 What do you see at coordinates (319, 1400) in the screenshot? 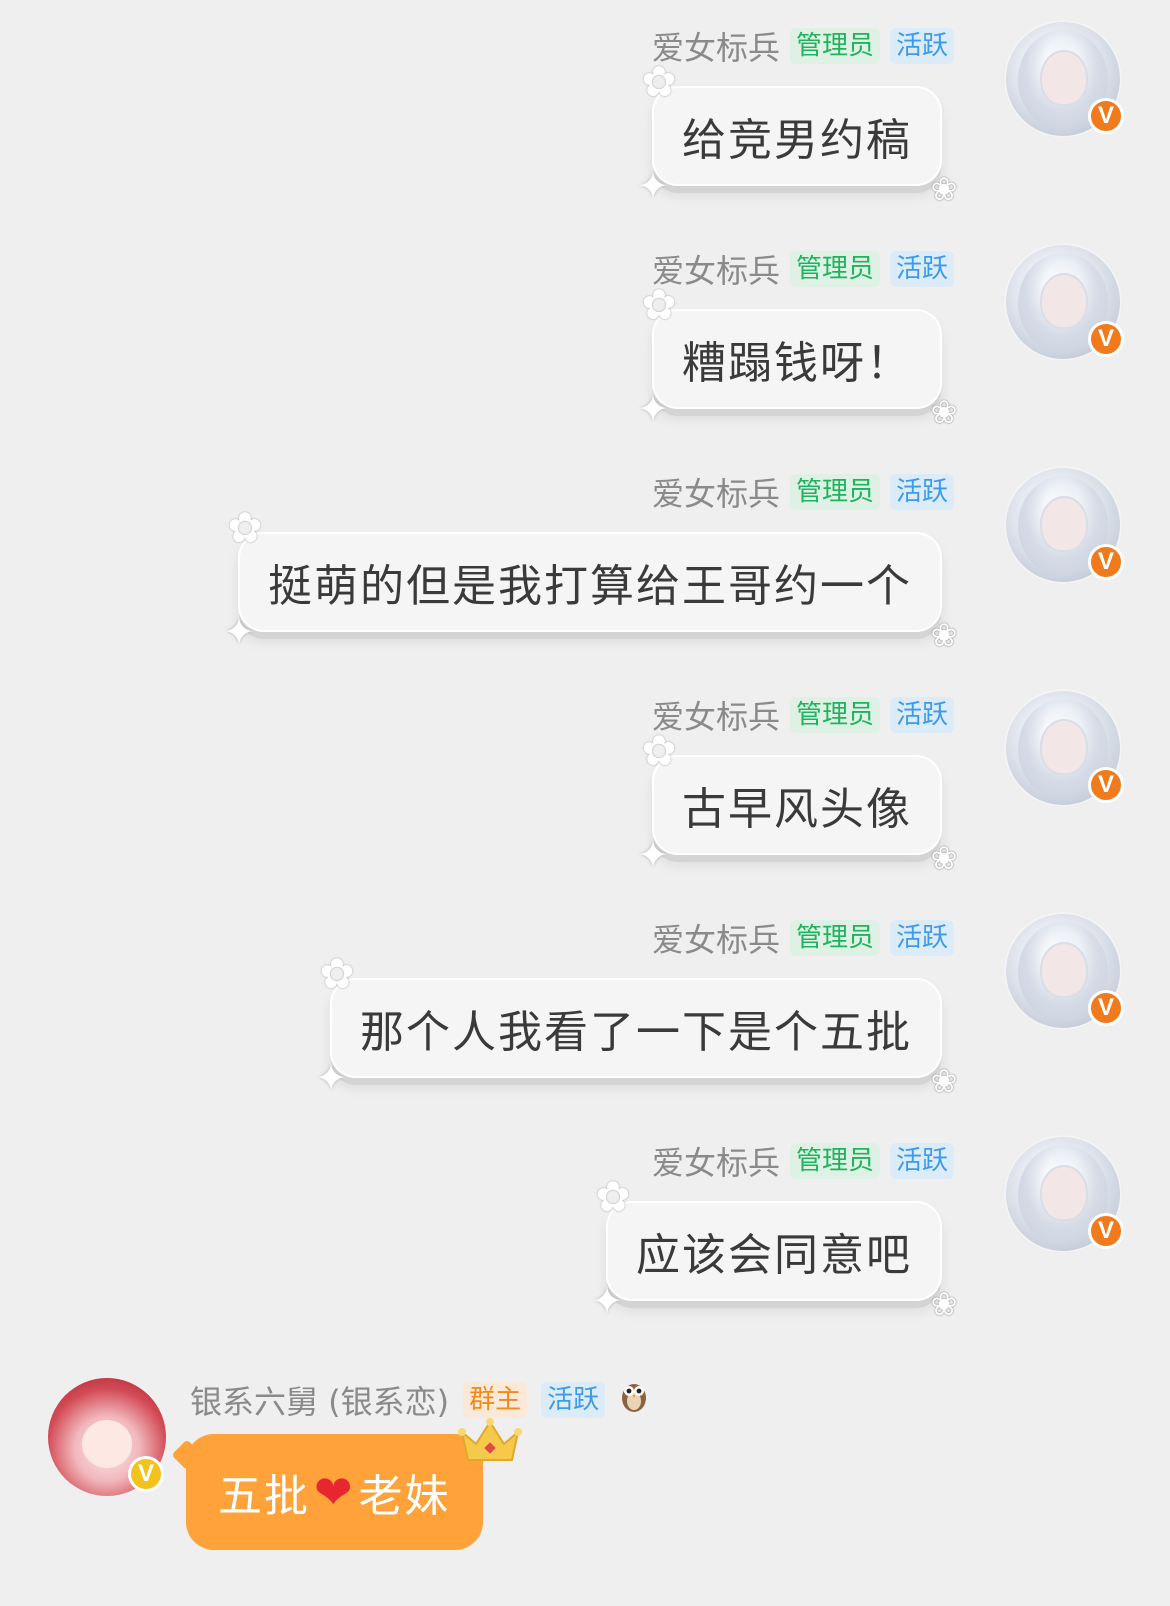
I see `sender-name: 银系六舅 (银系恋)` at bounding box center [319, 1400].